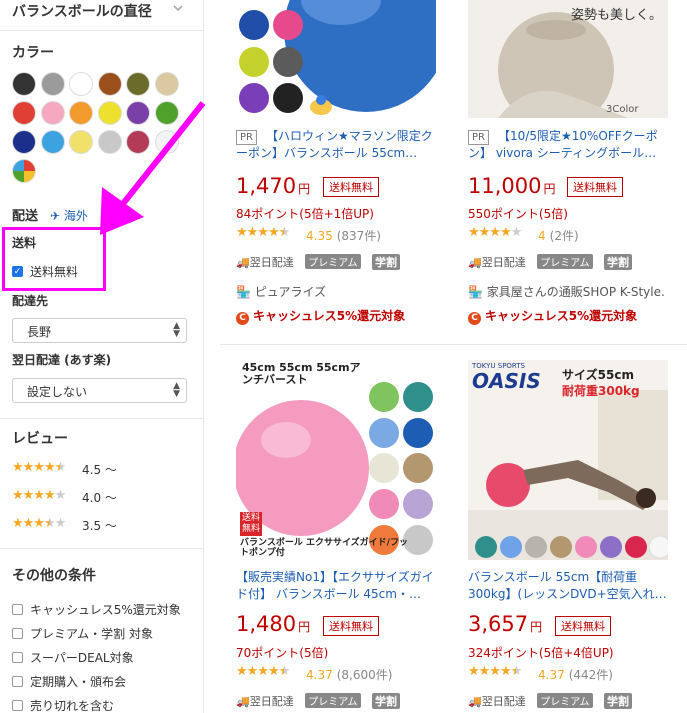 This screenshot has width=687, height=713. Describe the element at coordinates (69, 215) in the screenshot. I see `overseas-link: ✈ 海外` at that location.